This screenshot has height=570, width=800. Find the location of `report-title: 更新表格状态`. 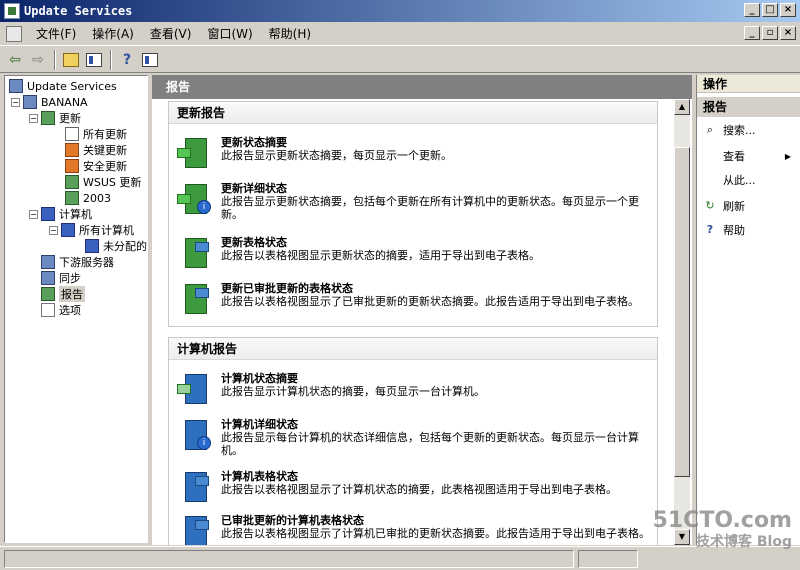

report-title: 更新表格状态 is located at coordinates (438, 242).